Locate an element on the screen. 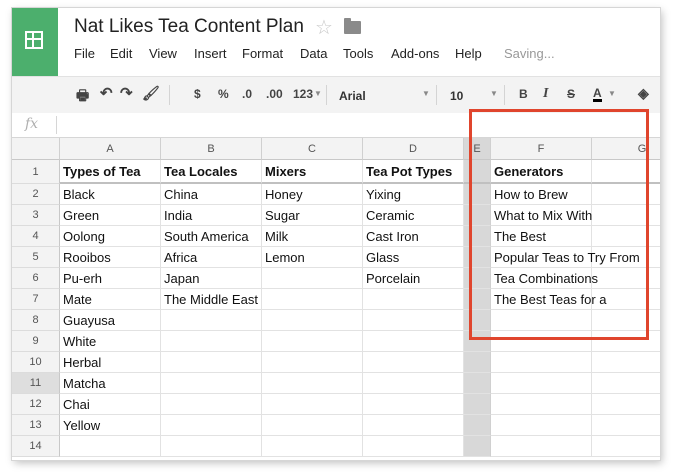  cell-d7 is located at coordinates (413, 299).